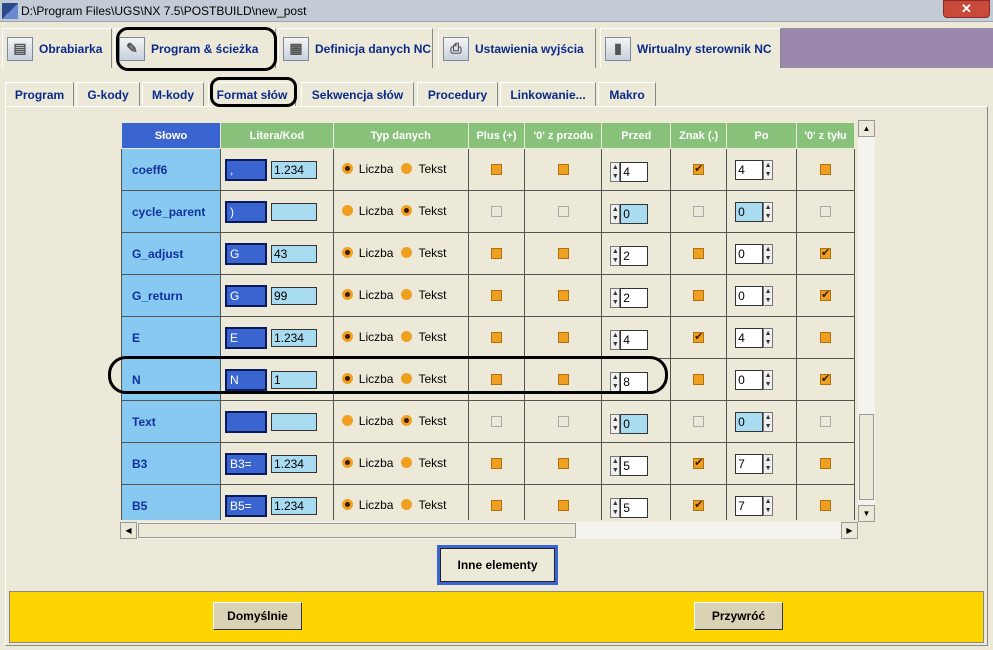  I want to click on after-value: 4, so click(749, 169).